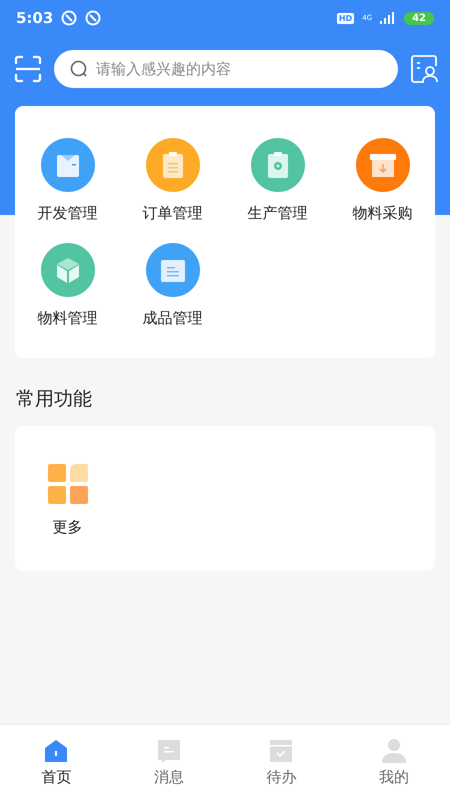  Describe the element at coordinates (68, 318) in the screenshot. I see `module-label: 物料管理` at that location.